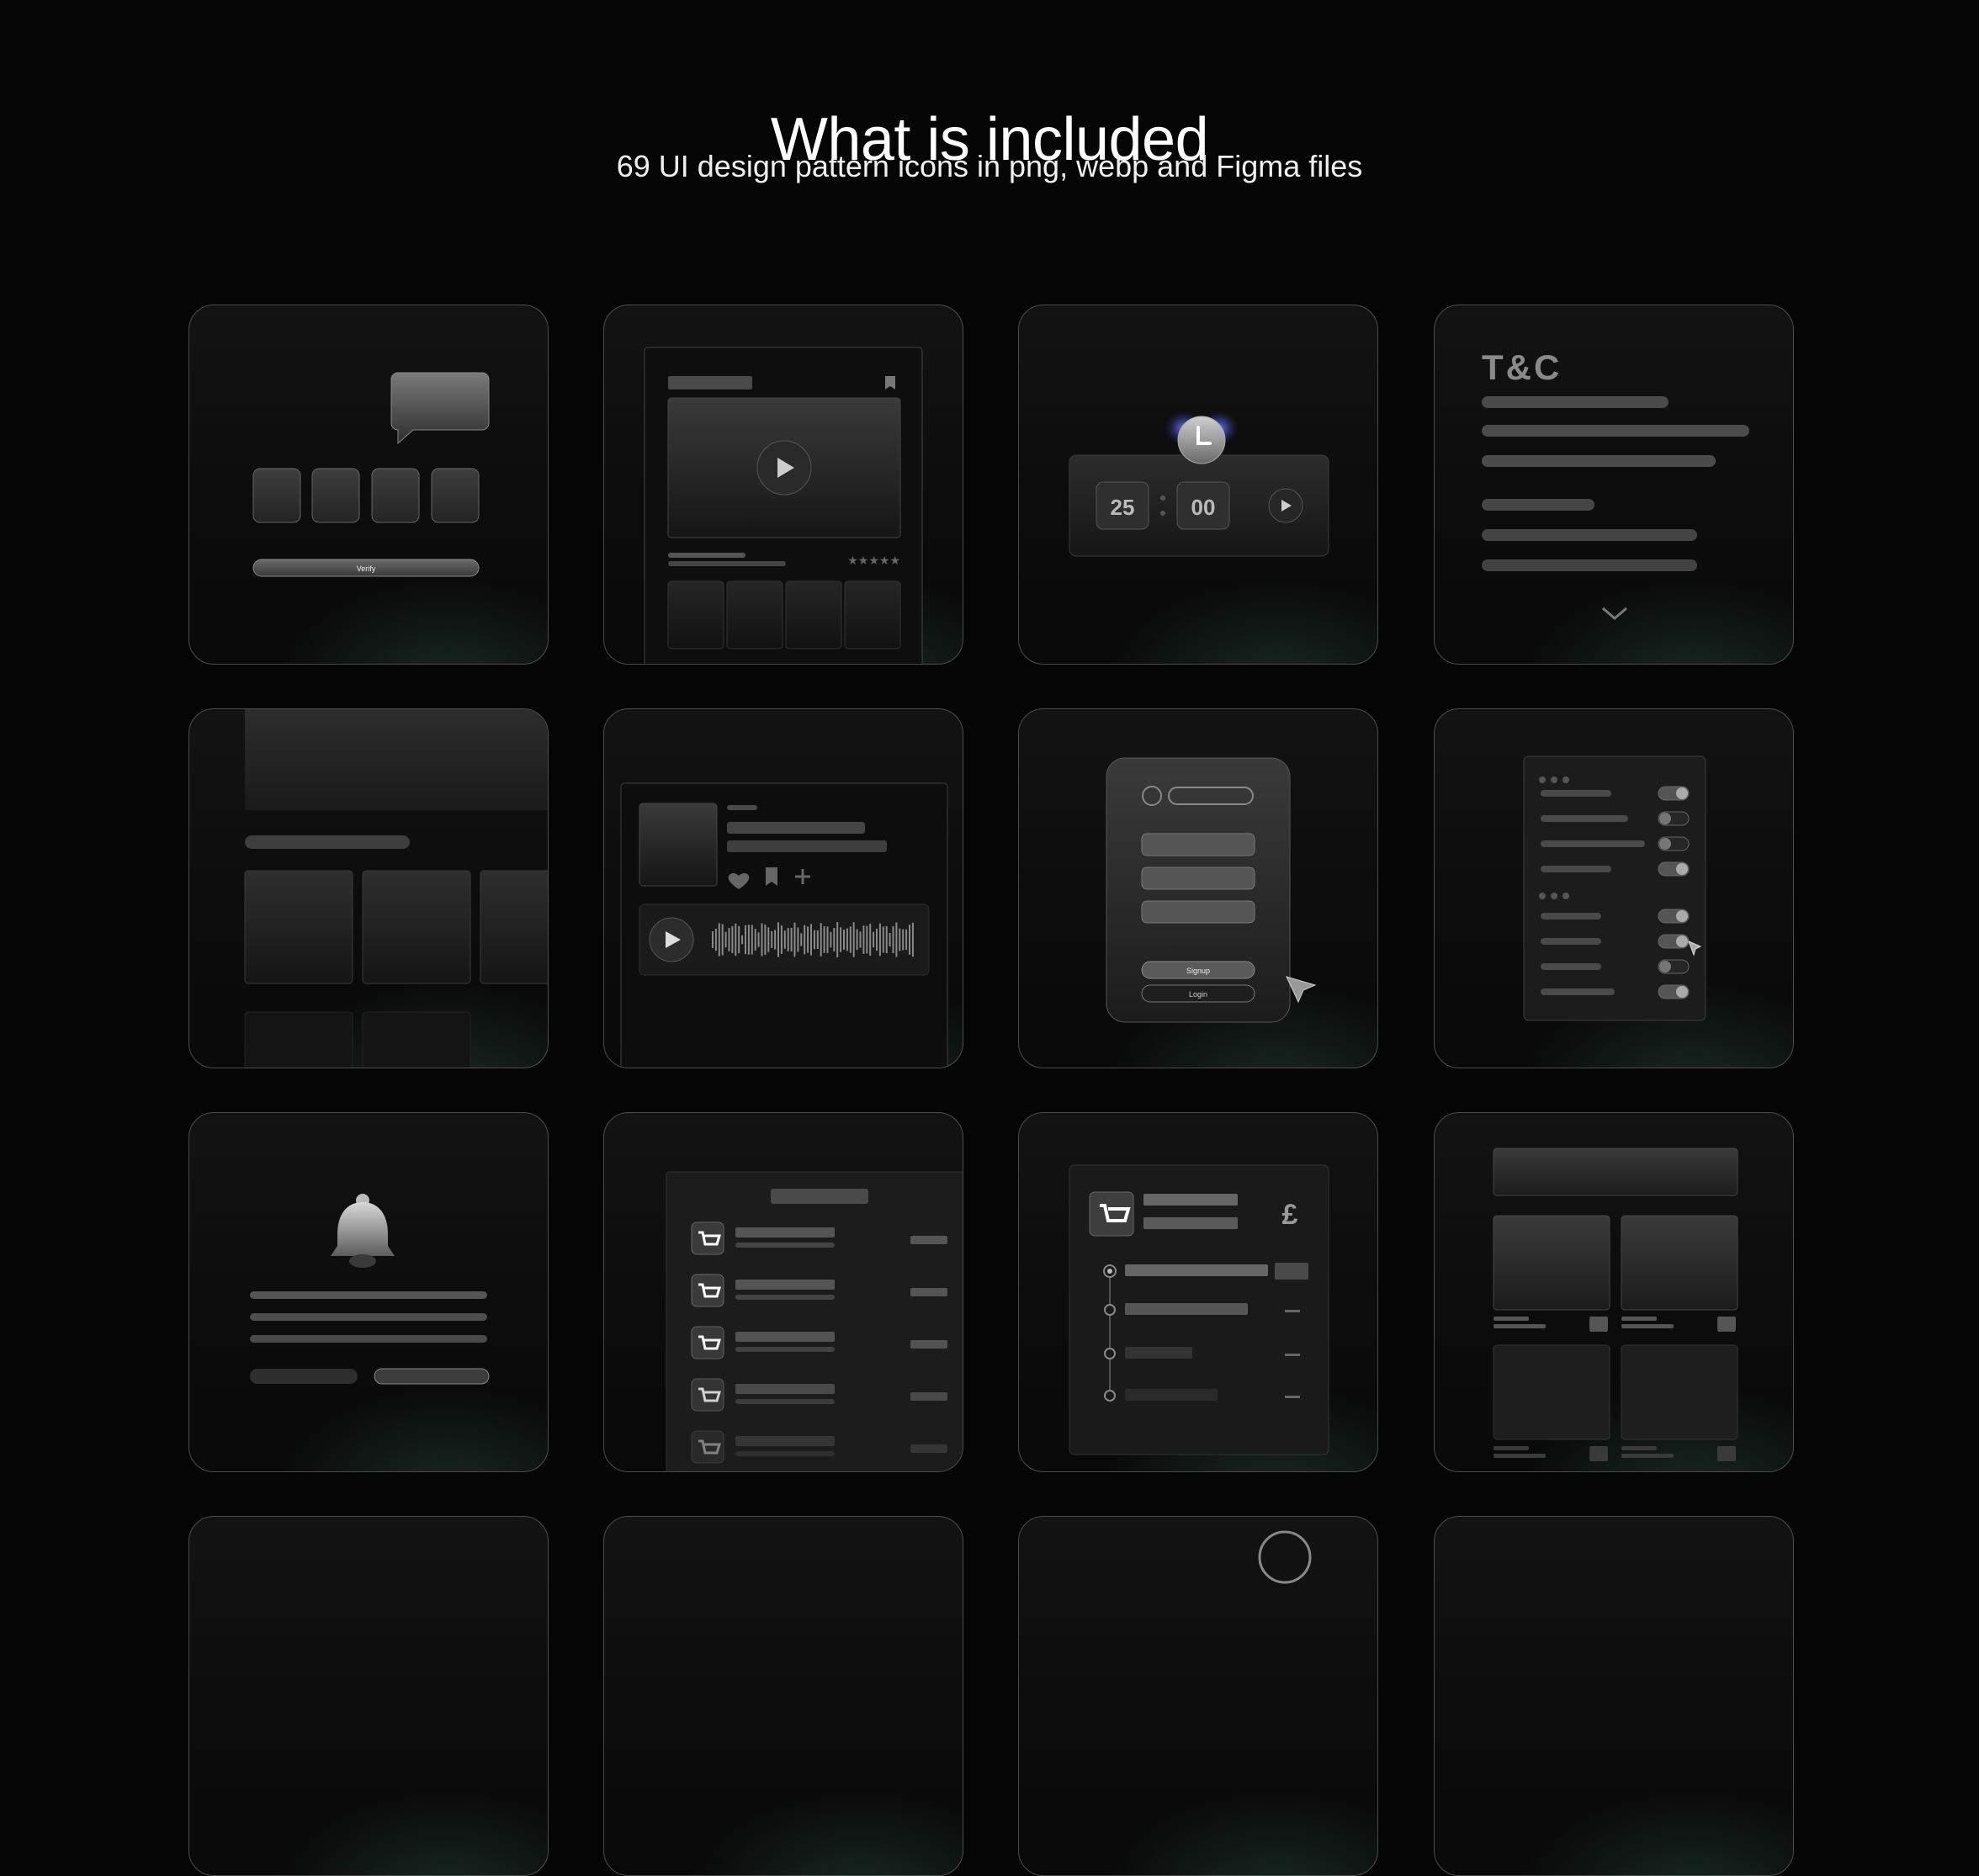 The width and height of the screenshot is (1979, 1876). I want to click on card-audio-player, so click(783, 888).